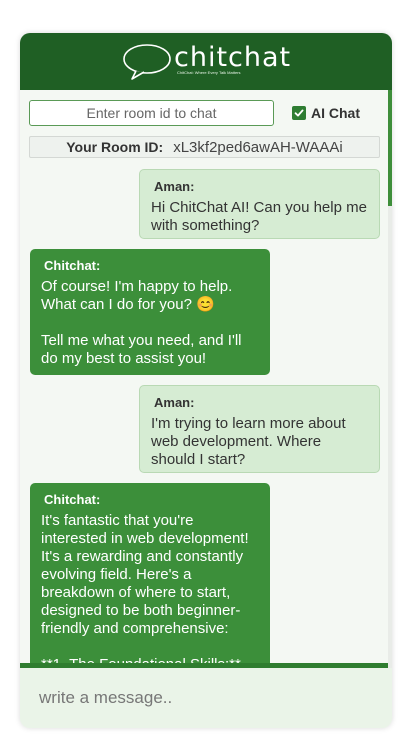 This screenshot has width=411, height=756. I want to click on ai-chat-checkbox, so click(299, 113).